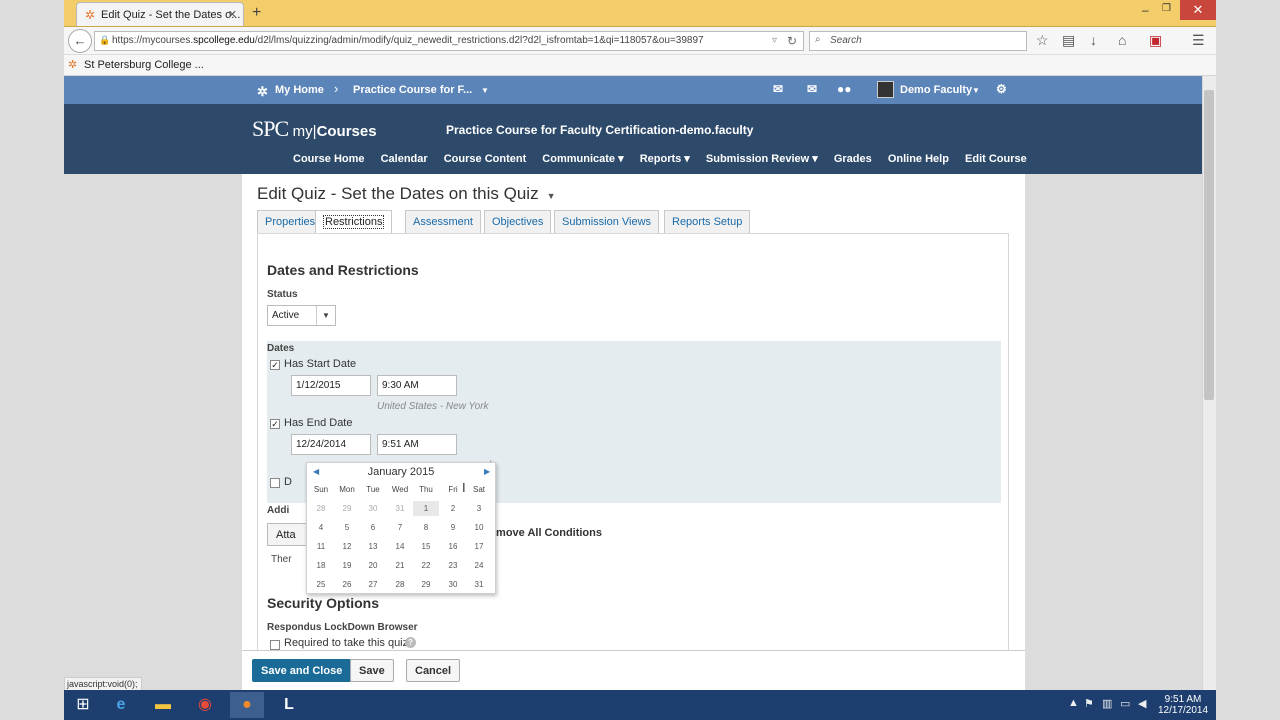 The image size is (1280, 720). What do you see at coordinates (936, 90) in the screenshot?
I see `user-menu: Demo Faculty` at bounding box center [936, 90].